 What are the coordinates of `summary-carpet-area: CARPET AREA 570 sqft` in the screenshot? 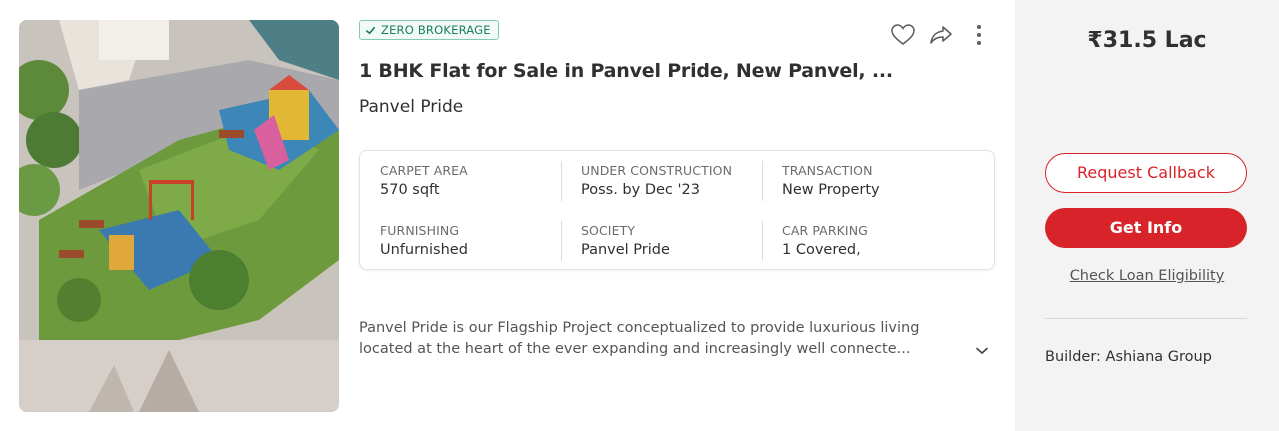 It's located at (475, 180).